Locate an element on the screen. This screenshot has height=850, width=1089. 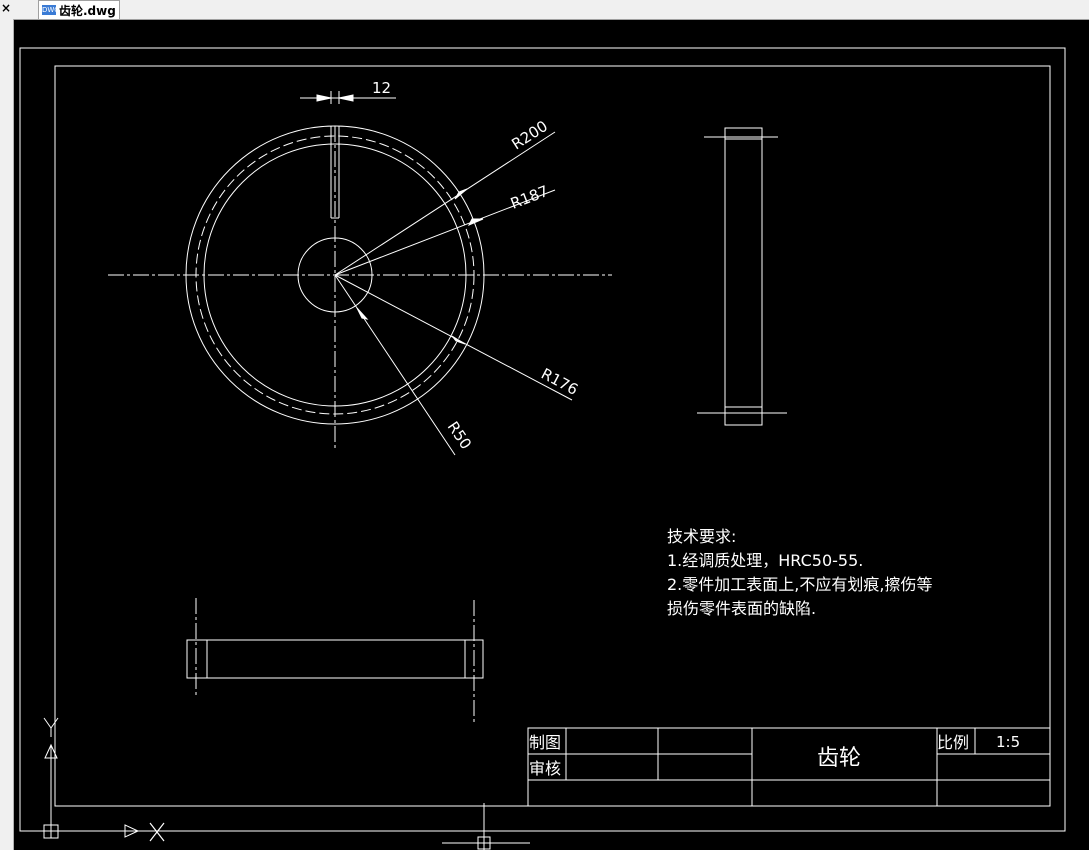
dim-width-label: 12 is located at coordinates (381, 88).